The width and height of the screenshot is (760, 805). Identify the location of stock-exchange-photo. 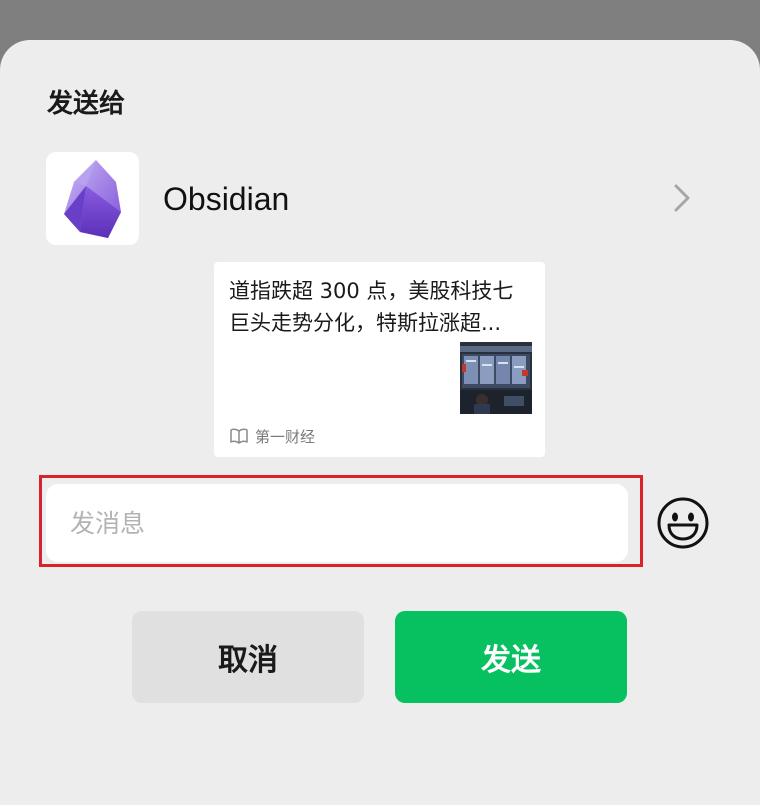
(496, 378).